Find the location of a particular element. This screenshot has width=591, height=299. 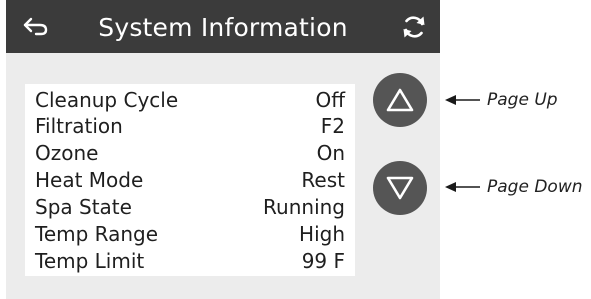

title-bar: System Information is located at coordinates (223, 26).